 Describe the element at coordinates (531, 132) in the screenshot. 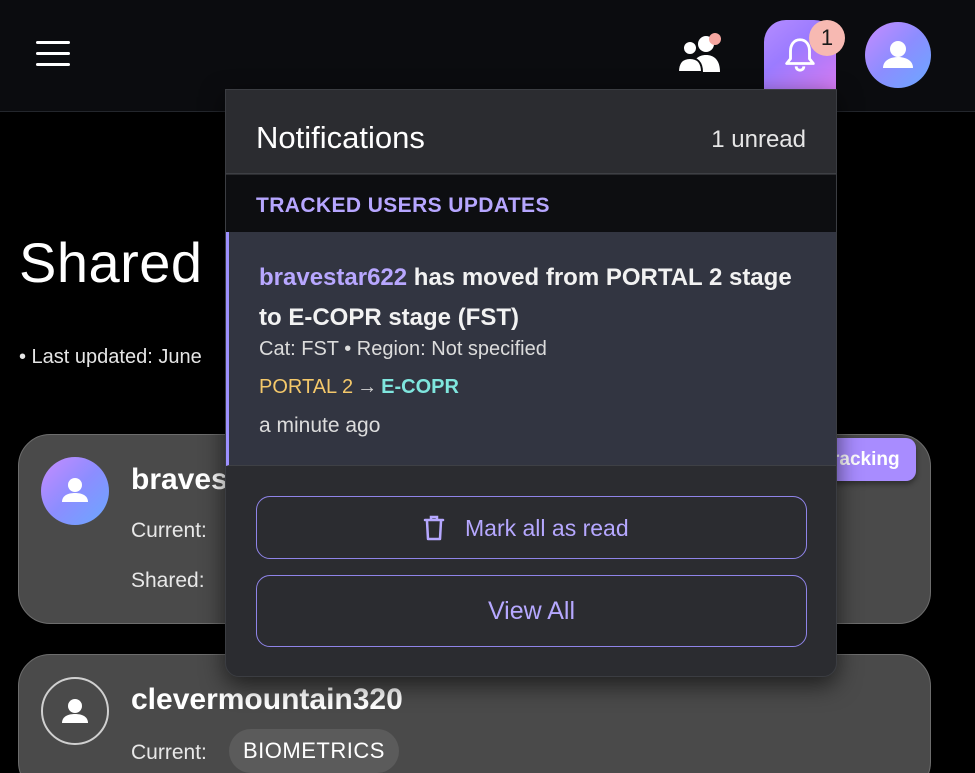

I see `notifications-header: Notifications 1 unread` at that location.